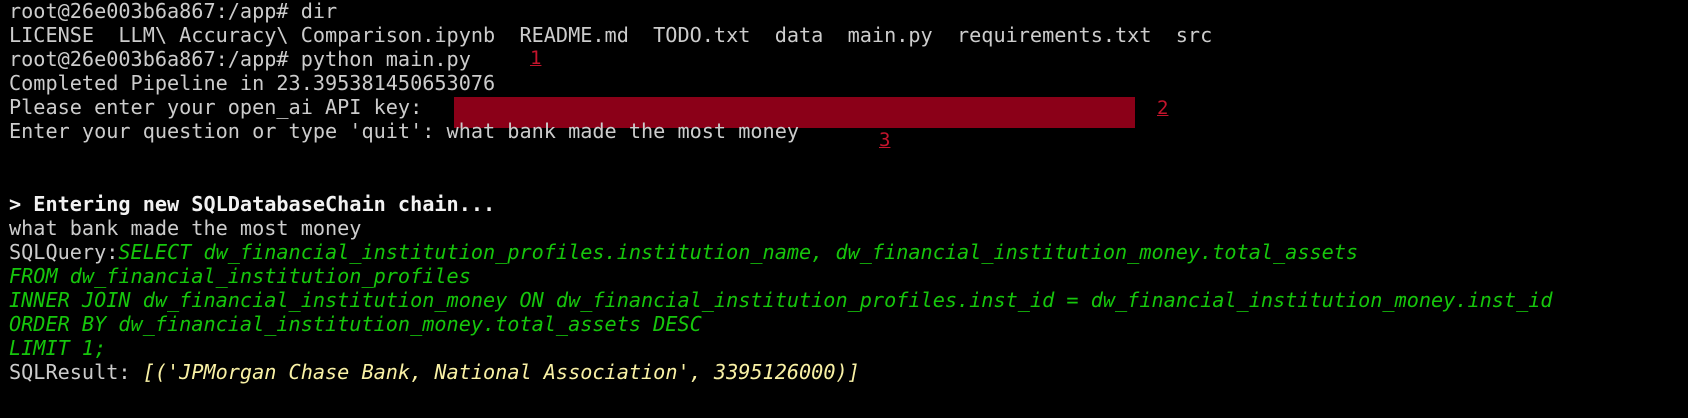 The width and height of the screenshot is (1688, 418). Describe the element at coordinates (1163, 108) in the screenshot. I see `annotation-marker-2: 2` at that location.